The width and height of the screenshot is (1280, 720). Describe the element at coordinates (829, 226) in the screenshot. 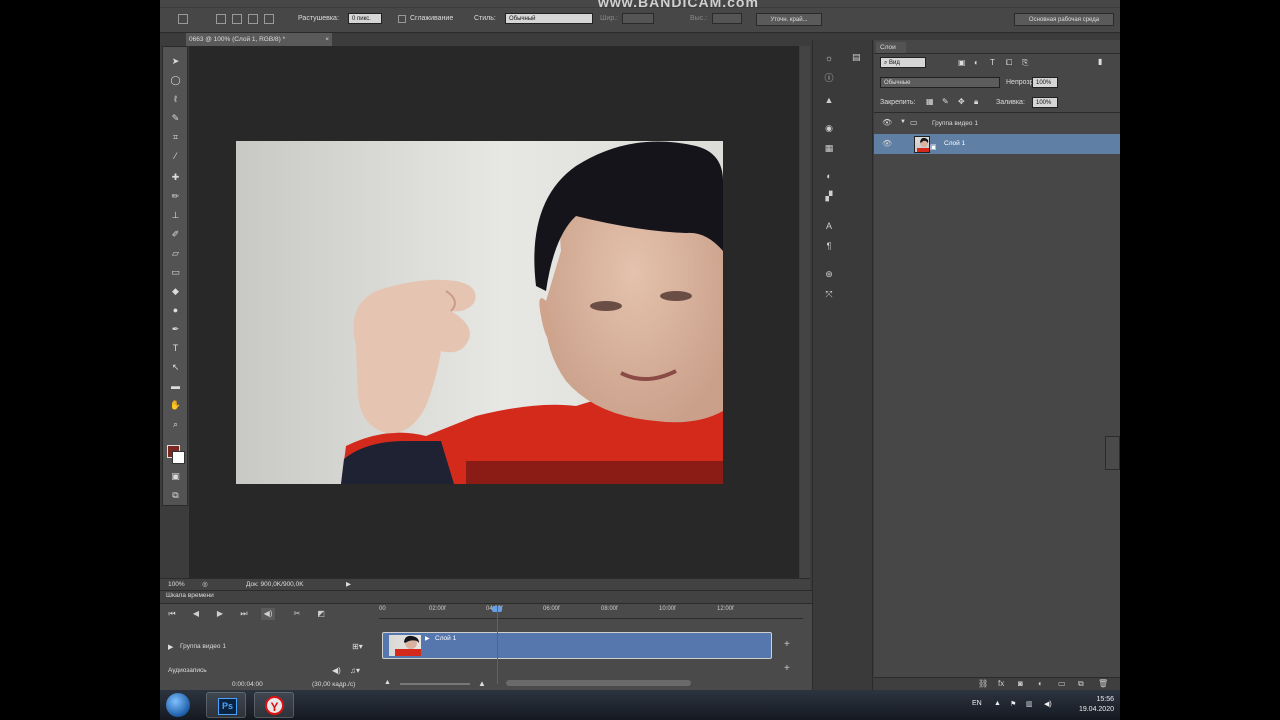

I see `character-panel-icon: A` at that location.